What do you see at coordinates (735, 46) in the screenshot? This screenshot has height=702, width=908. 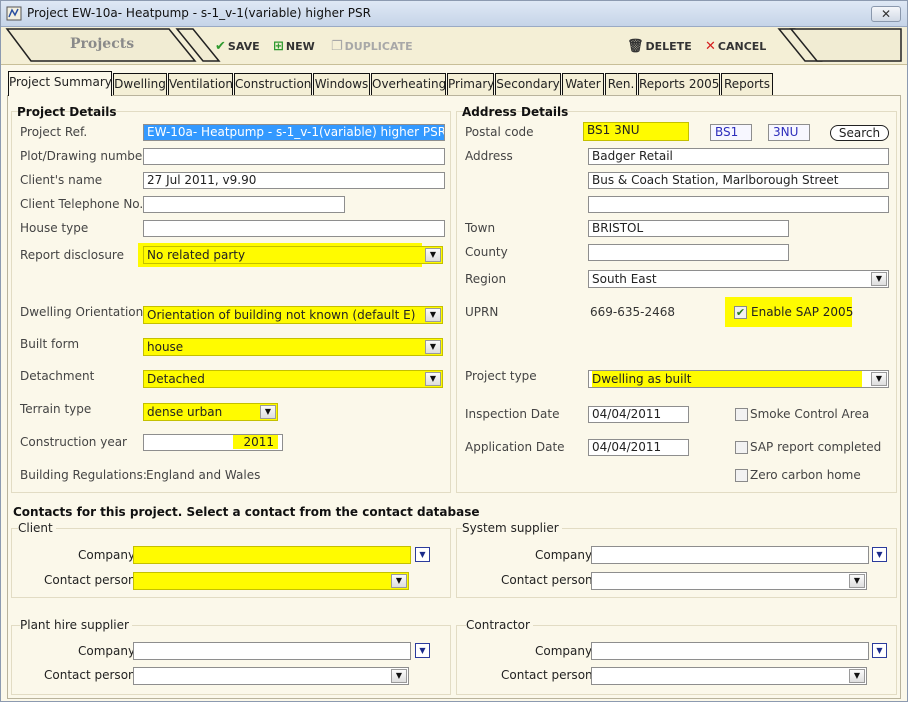 I see `cancel-button: ✕ CANCEL` at bounding box center [735, 46].